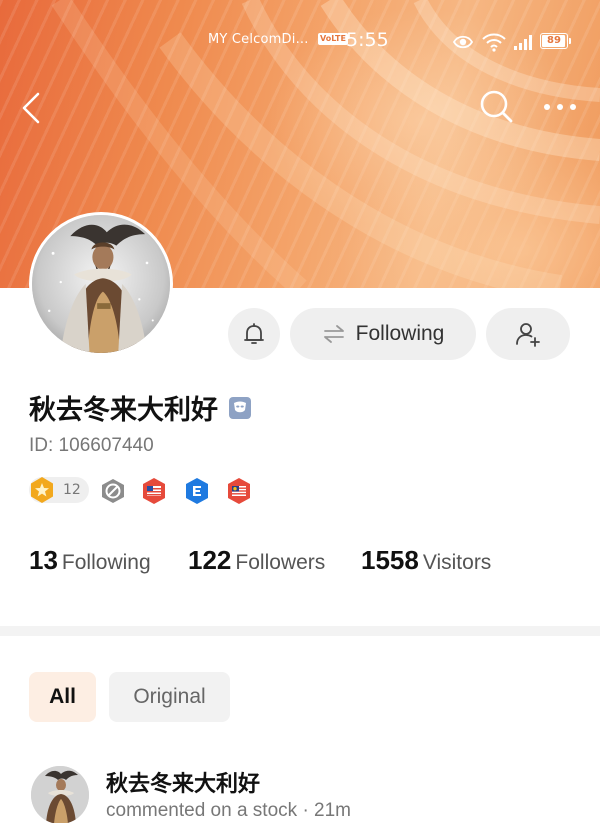  What do you see at coordinates (106, 562) in the screenshot?
I see `stat-label: Following` at bounding box center [106, 562].